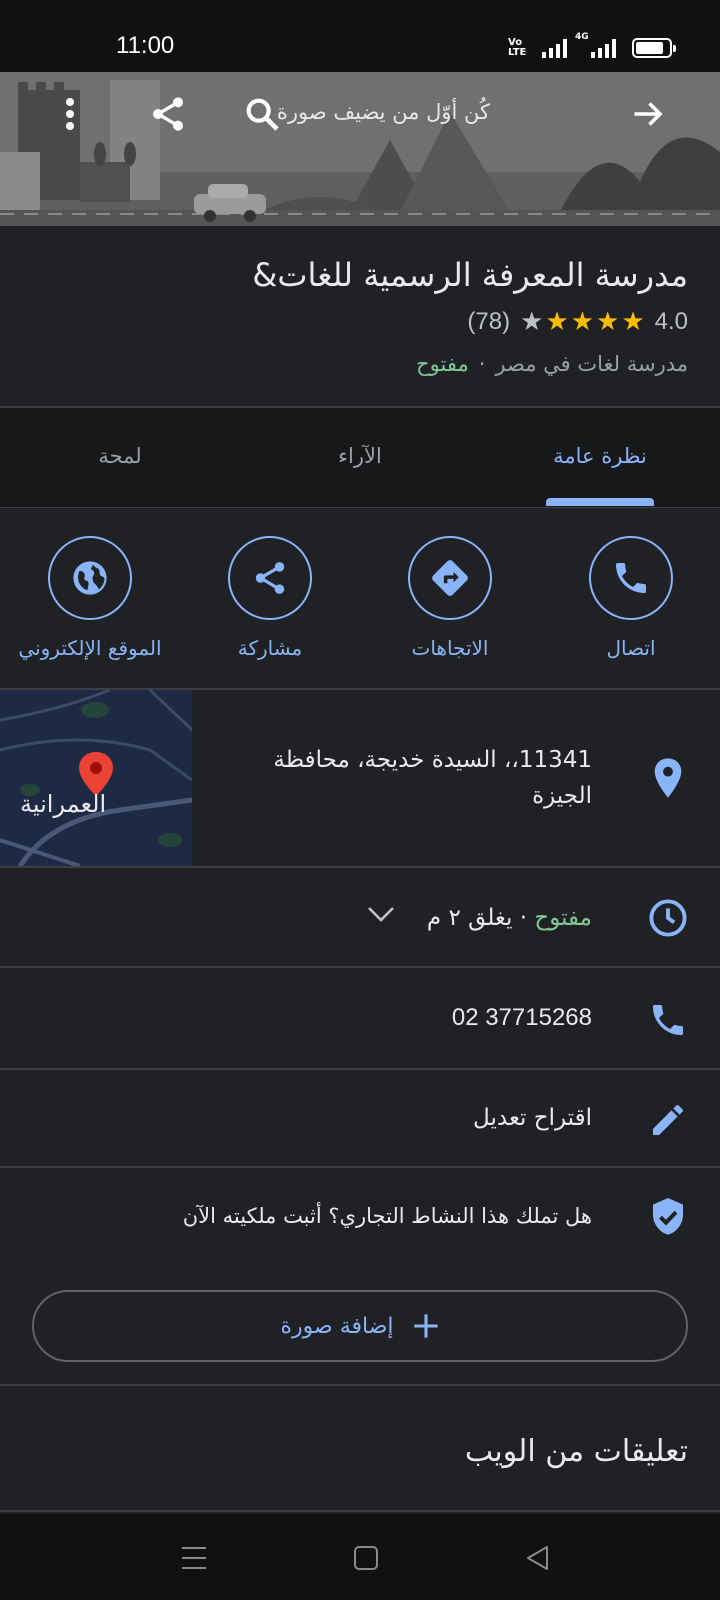 This screenshot has height=1600, width=720. Describe the element at coordinates (63, 804) in the screenshot. I see `map-area-label: العمرانية` at that location.